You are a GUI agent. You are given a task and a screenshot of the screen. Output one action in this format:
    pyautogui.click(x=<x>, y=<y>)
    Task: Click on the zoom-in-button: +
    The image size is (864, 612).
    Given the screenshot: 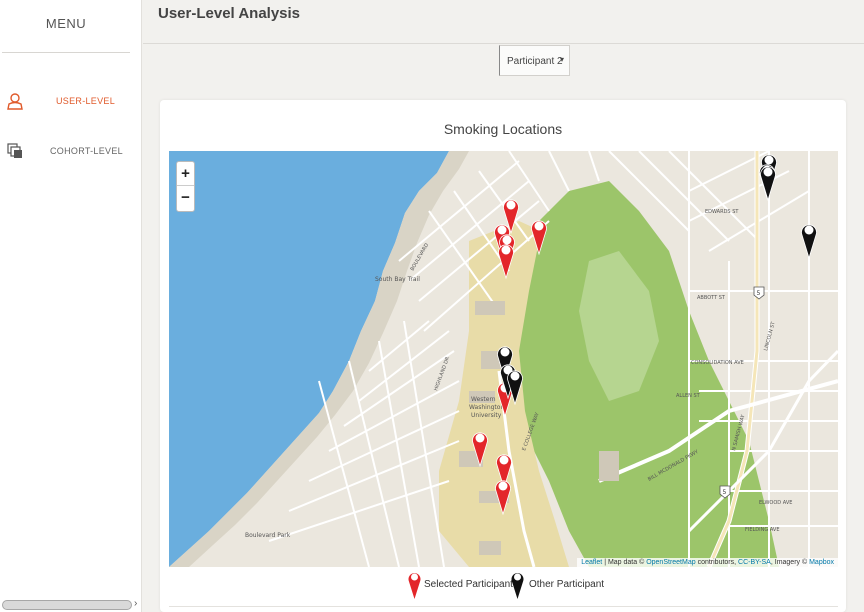 What is the action you would take?
    pyautogui.click(x=185, y=174)
    